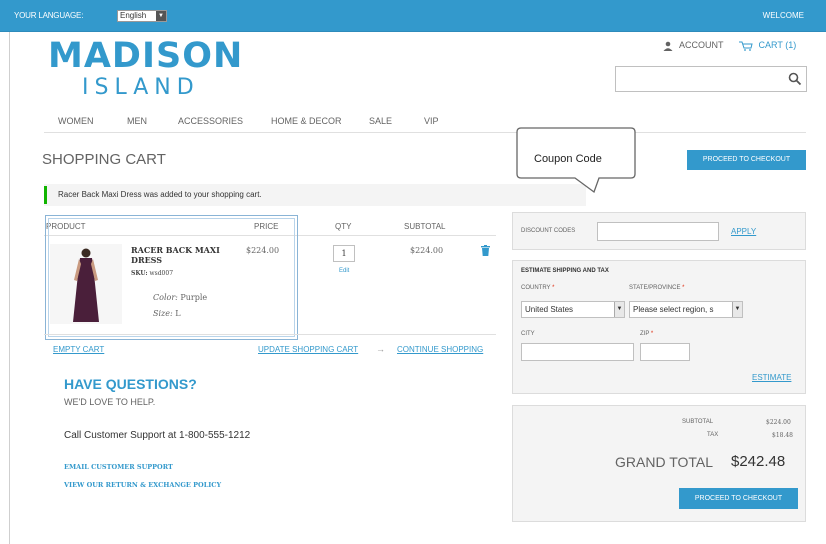 This screenshot has height=544, width=826. What do you see at coordinates (652, 334) in the screenshot?
I see `zip-required-mark: *` at bounding box center [652, 334].